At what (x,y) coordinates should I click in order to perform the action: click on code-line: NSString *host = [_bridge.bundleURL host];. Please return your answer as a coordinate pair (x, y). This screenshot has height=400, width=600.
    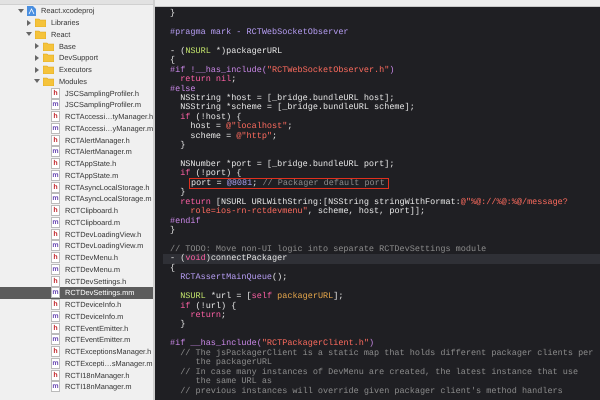
    Looking at the image, I should click on (286, 98).